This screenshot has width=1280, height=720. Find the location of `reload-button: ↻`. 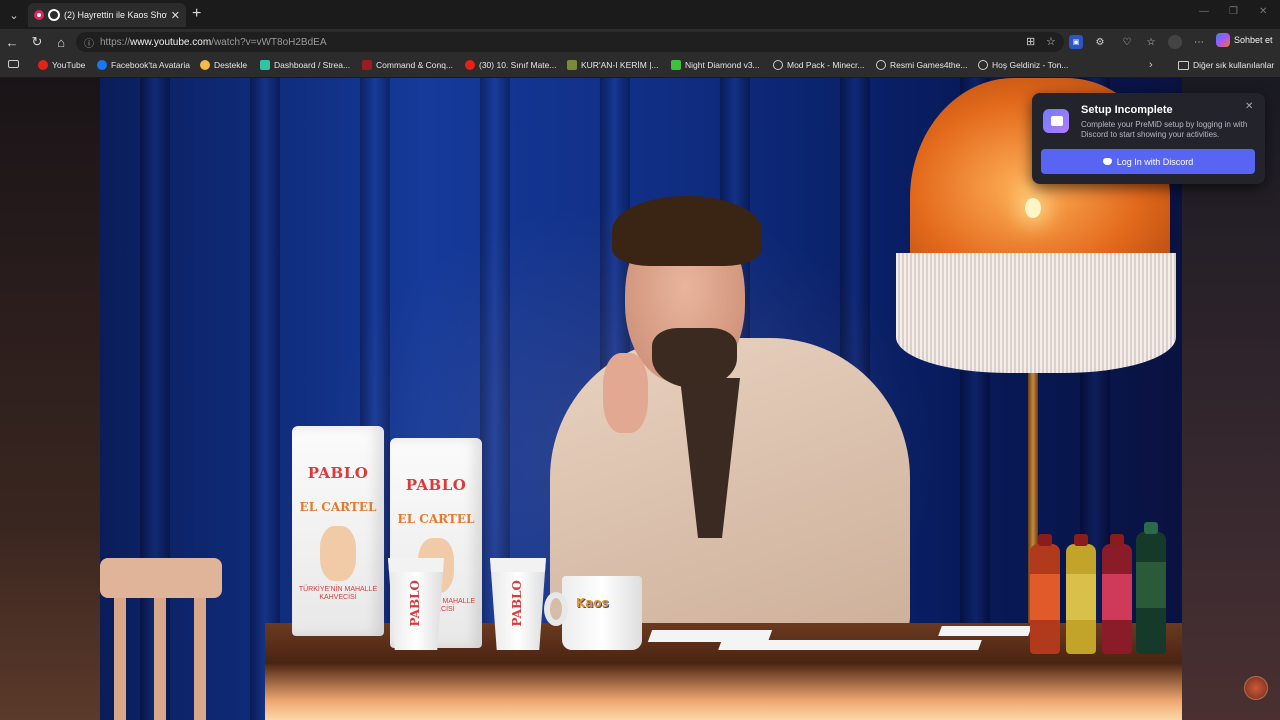

reload-button: ↻ is located at coordinates (37, 42).